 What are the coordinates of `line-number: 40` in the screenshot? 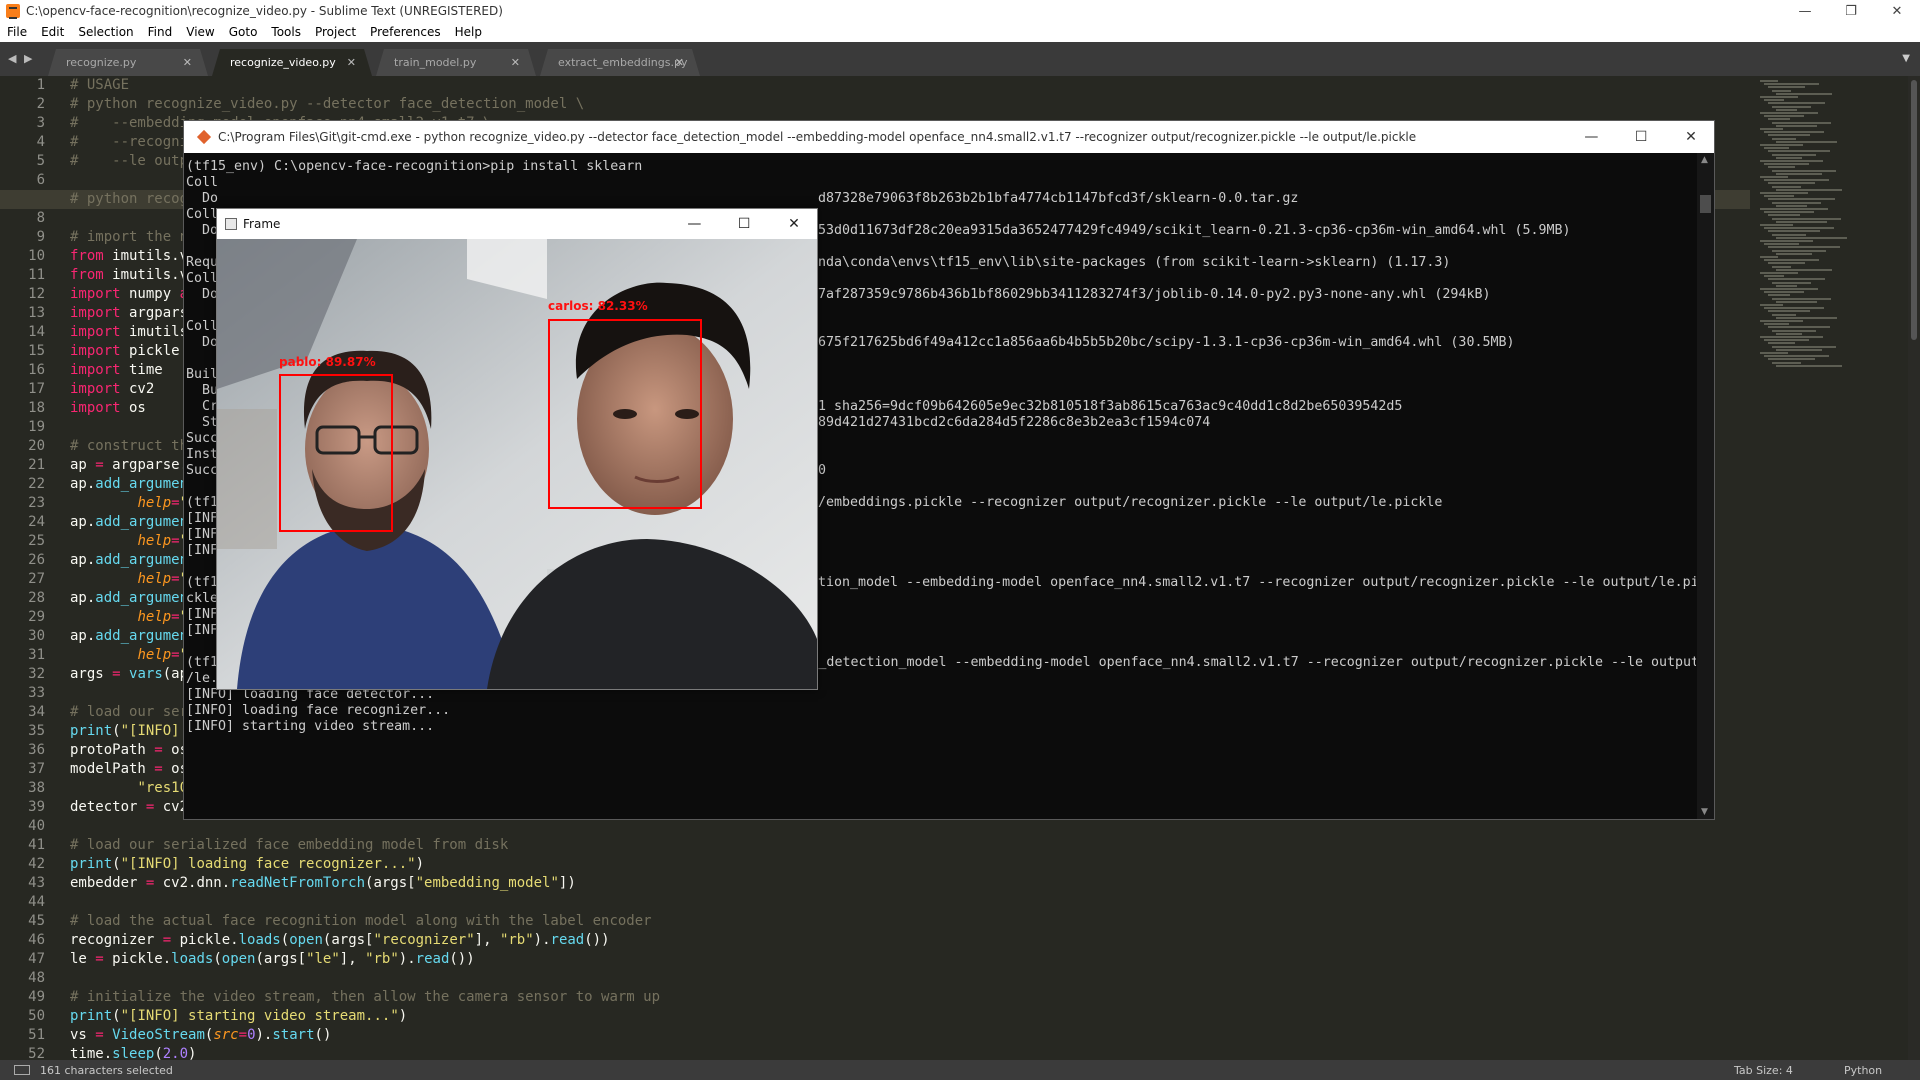 It's located at (36, 826).